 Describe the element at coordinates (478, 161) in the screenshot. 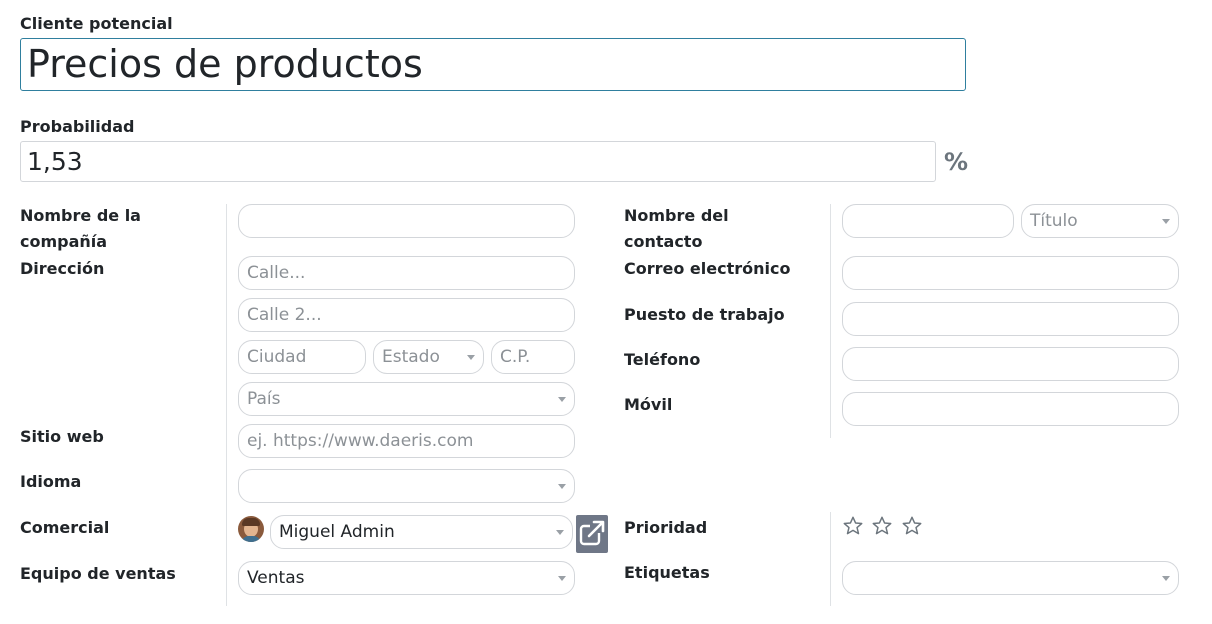

I see `probability-input: 1,53` at that location.